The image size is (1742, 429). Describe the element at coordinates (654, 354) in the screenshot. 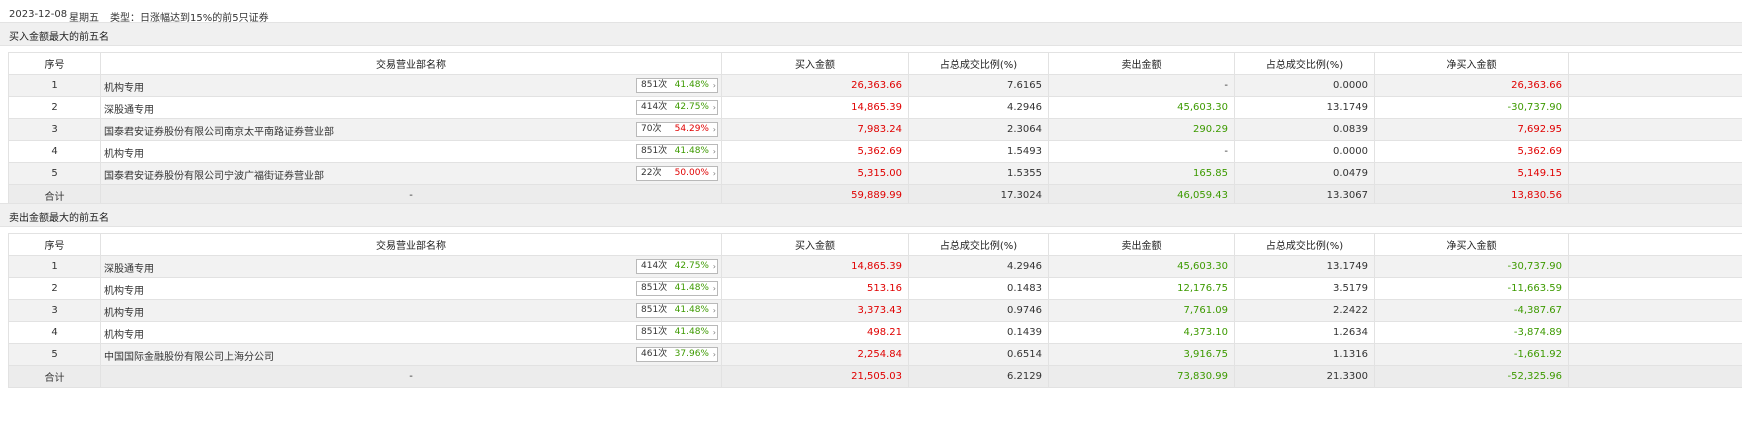

I see `listing-count: 461次` at that location.